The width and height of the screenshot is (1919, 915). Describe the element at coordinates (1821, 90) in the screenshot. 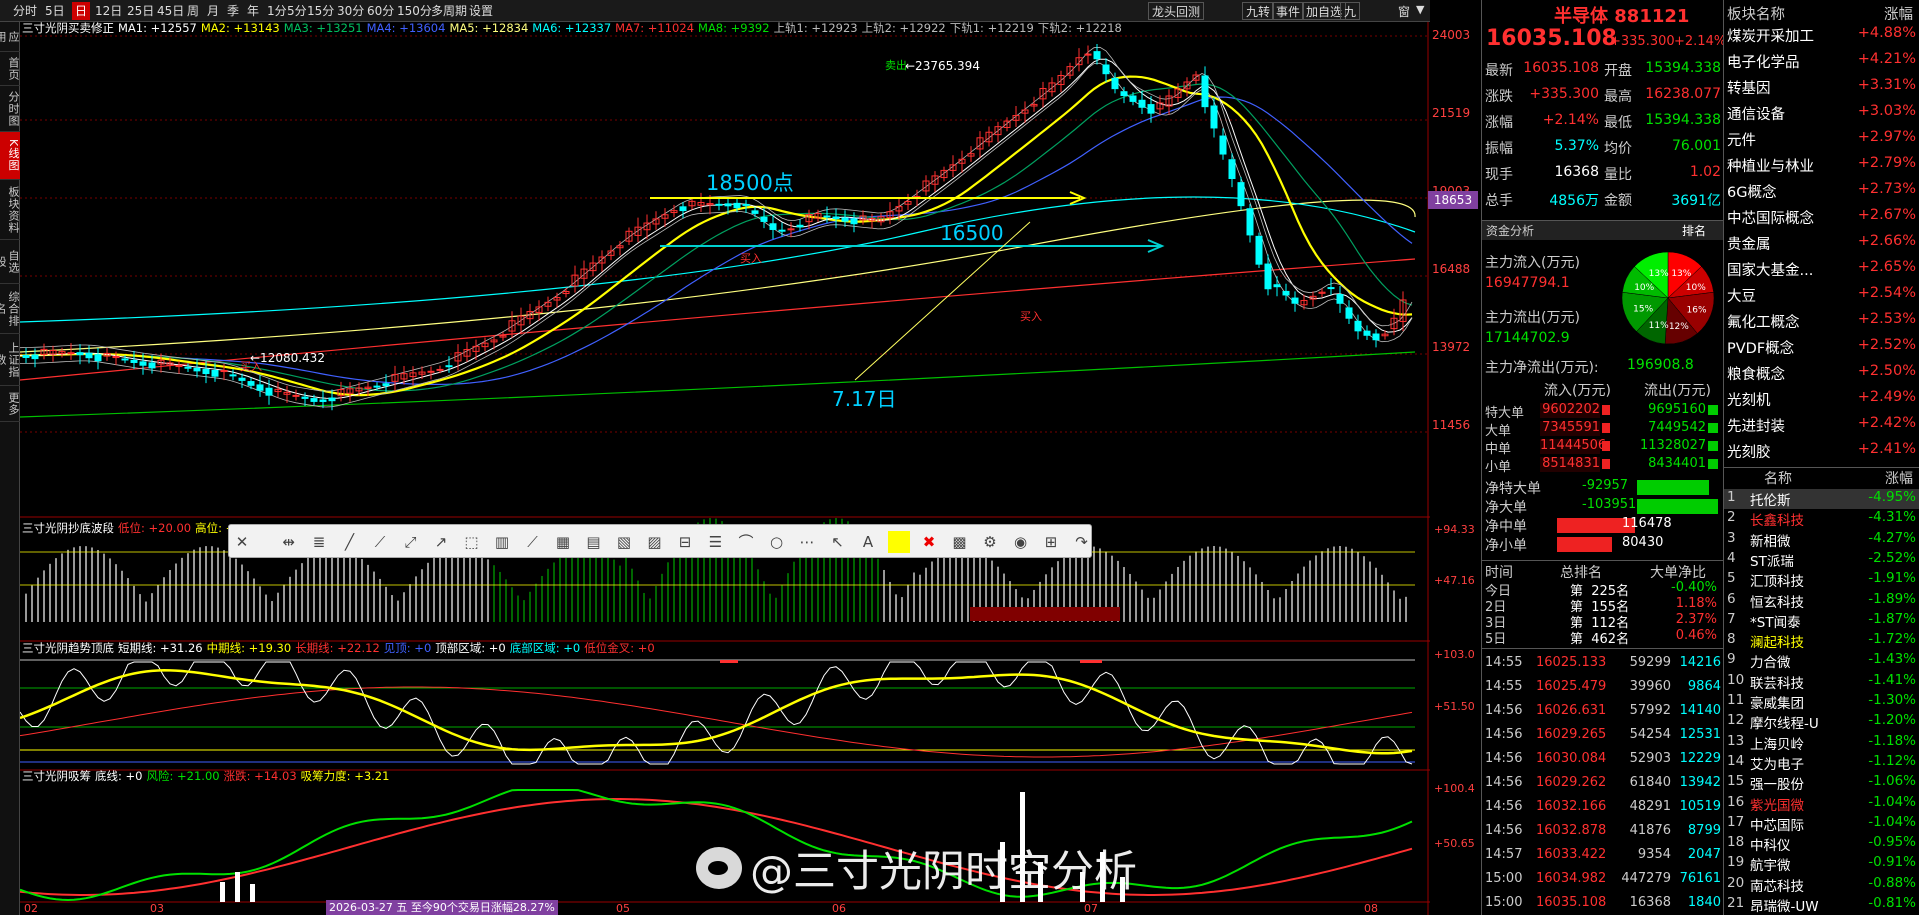

I see `sector-row: 转基因 +3.31%` at that location.